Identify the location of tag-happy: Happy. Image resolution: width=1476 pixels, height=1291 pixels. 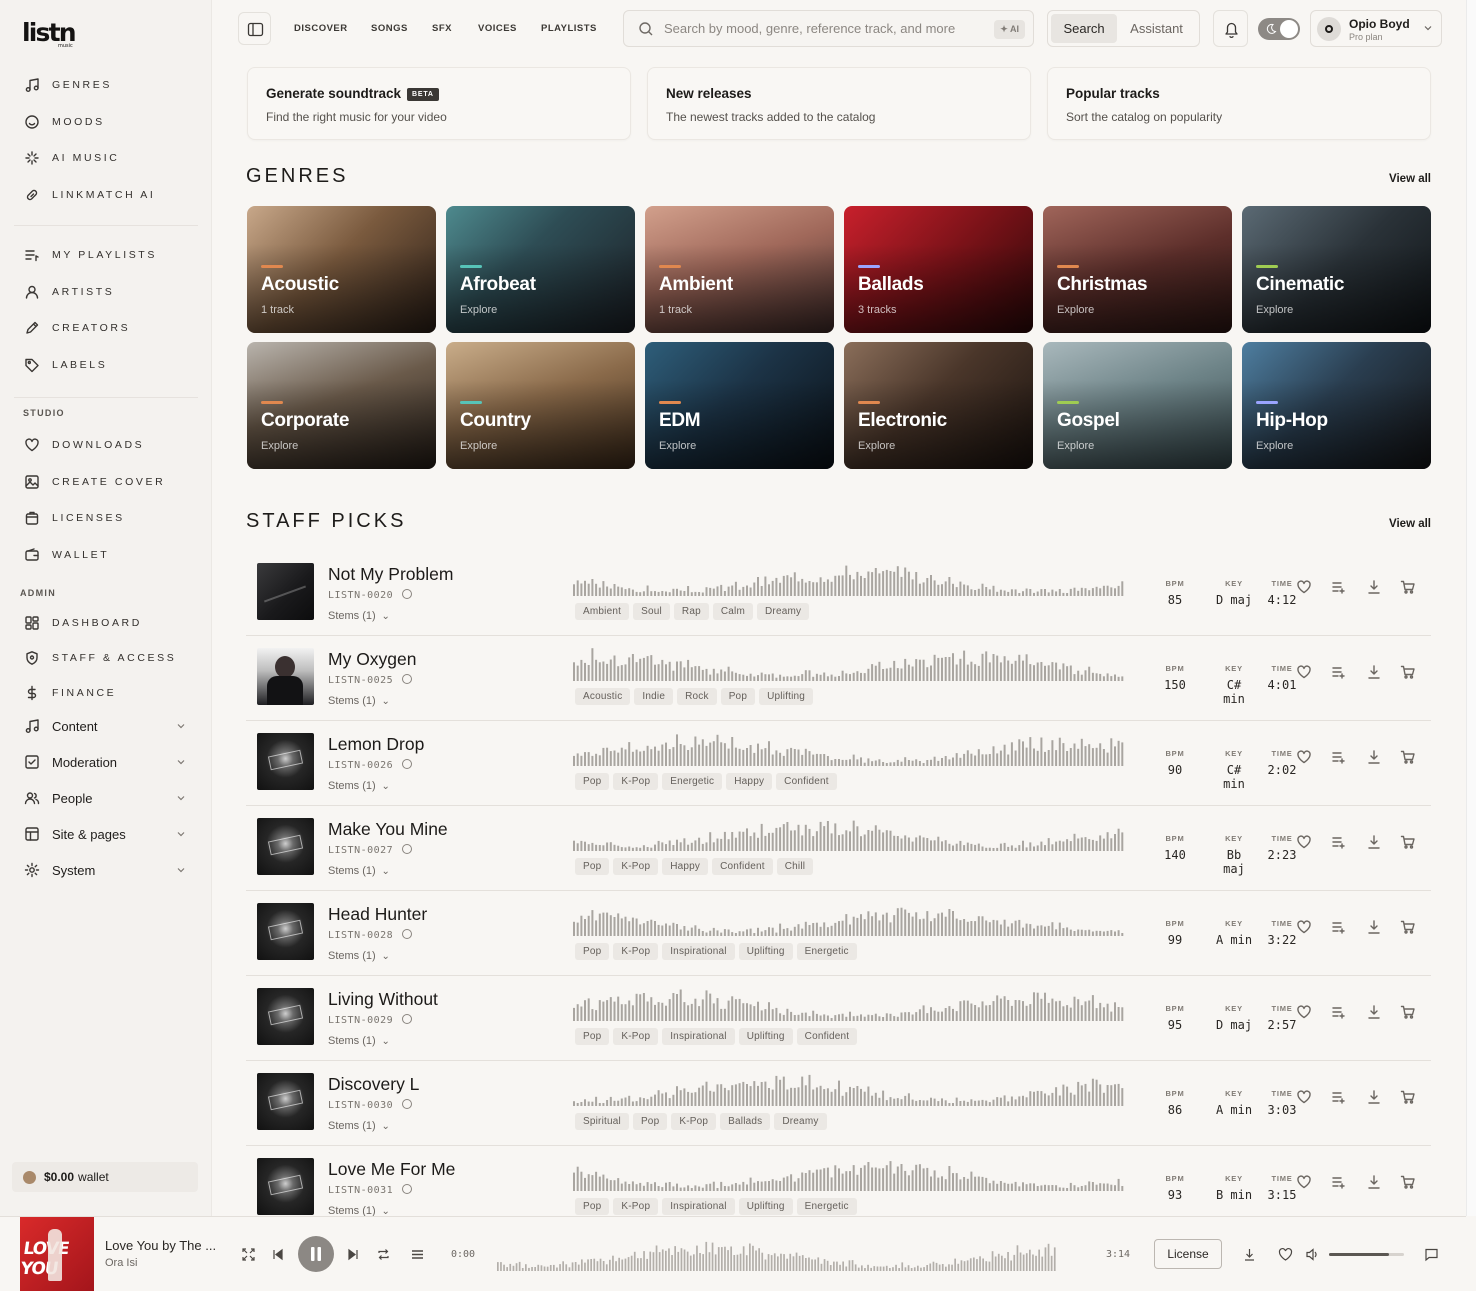
(749, 781).